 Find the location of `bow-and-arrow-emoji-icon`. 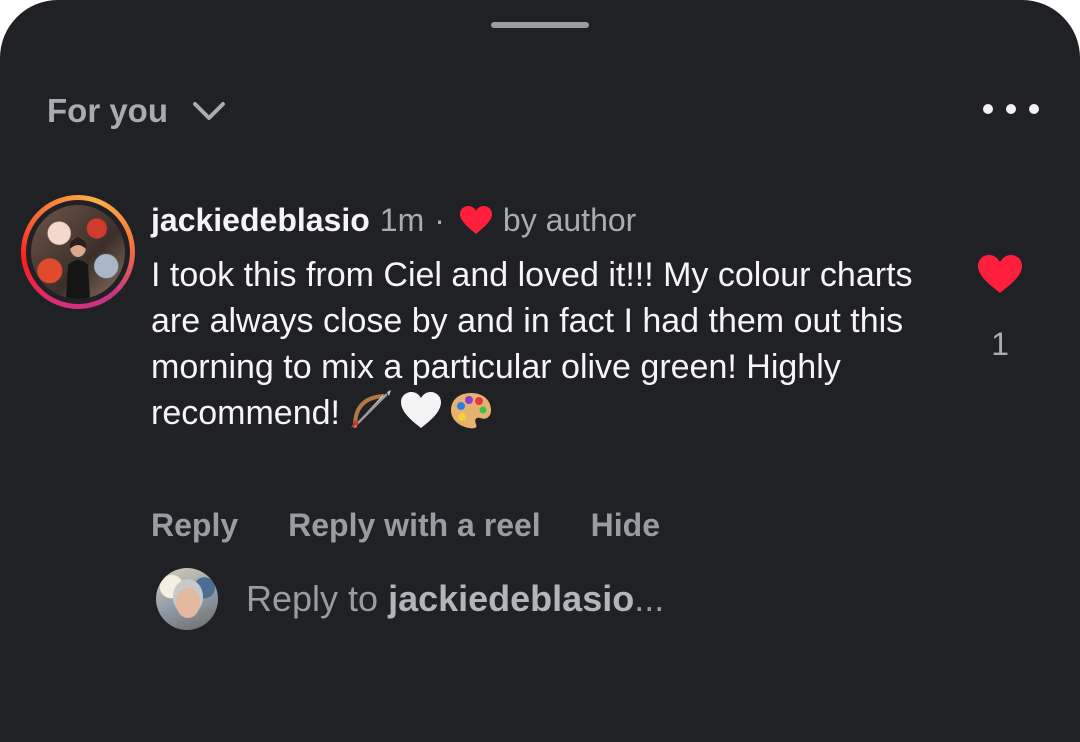

bow-and-arrow-emoji-icon is located at coordinates (371, 409).